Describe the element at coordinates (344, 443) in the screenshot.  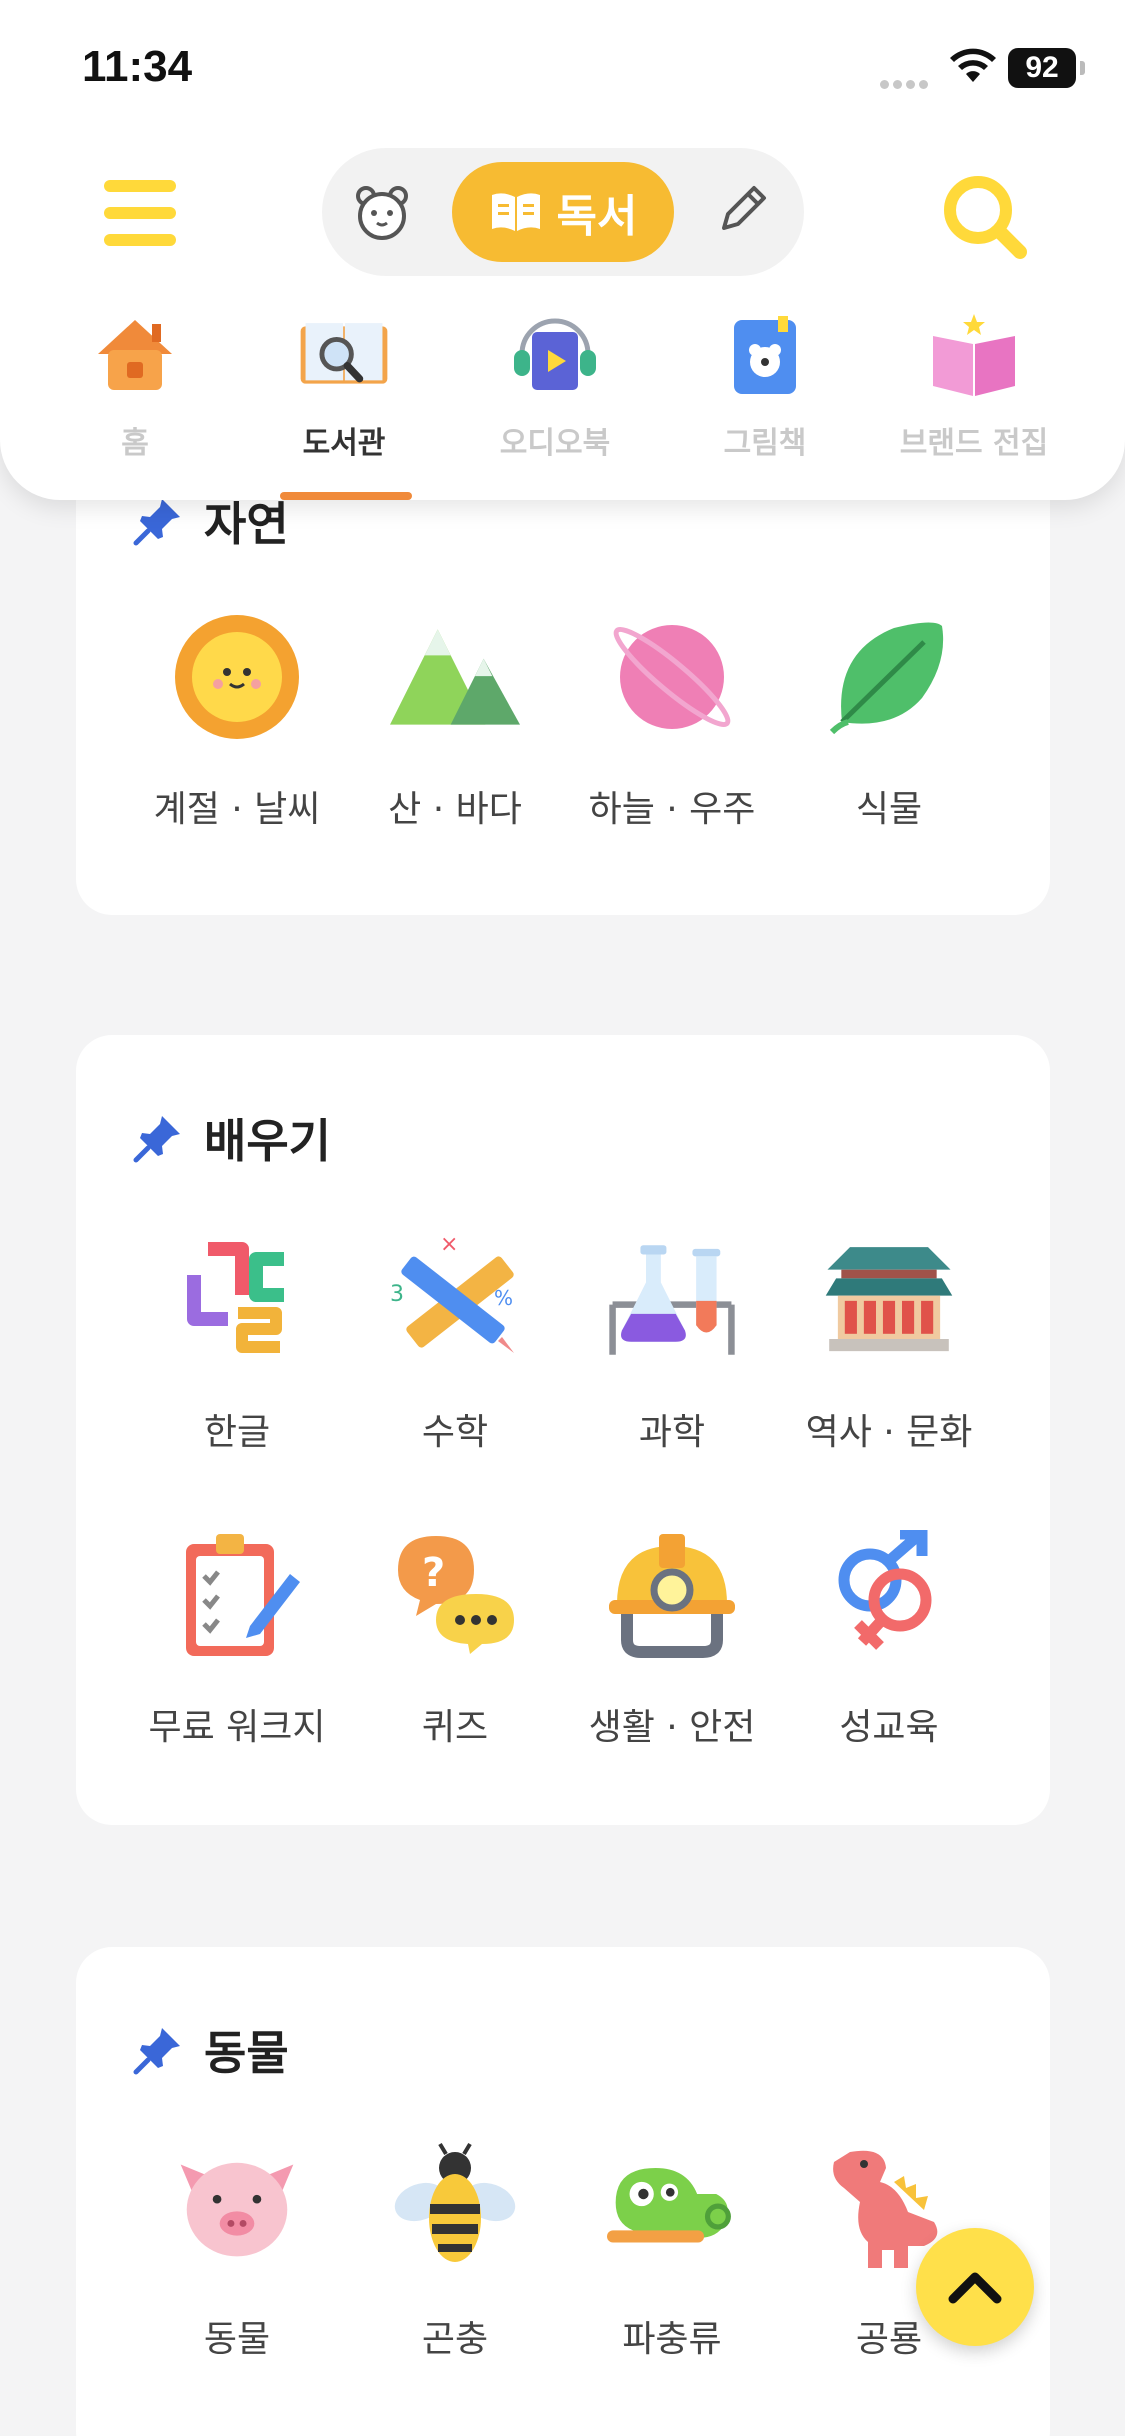
I see `tab-label: 도서관` at that location.